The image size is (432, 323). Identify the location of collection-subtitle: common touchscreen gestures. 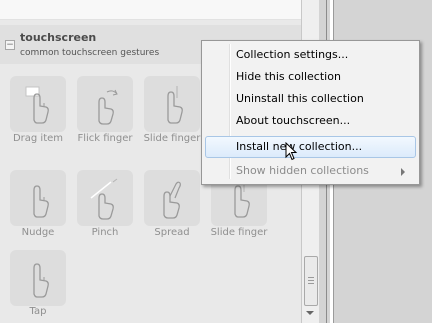
(90, 53).